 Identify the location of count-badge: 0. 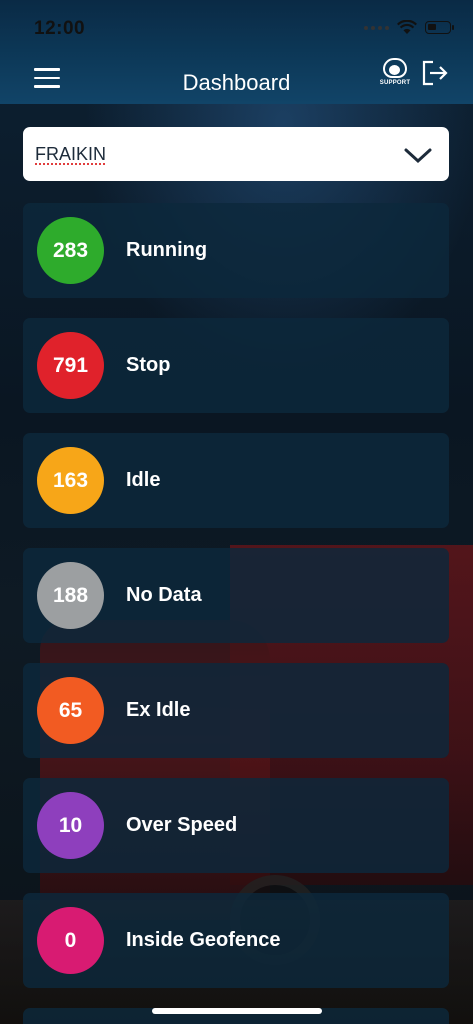
(70, 940).